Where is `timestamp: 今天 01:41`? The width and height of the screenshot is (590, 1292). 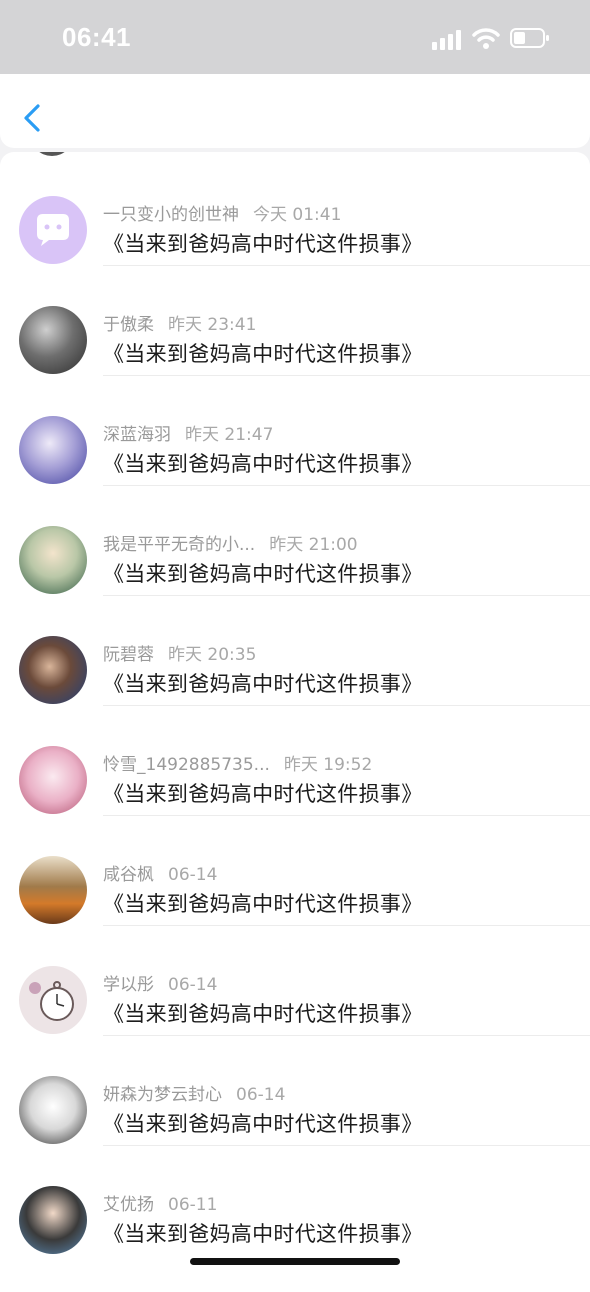
timestamp: 今天 01:41 is located at coordinates (297, 215).